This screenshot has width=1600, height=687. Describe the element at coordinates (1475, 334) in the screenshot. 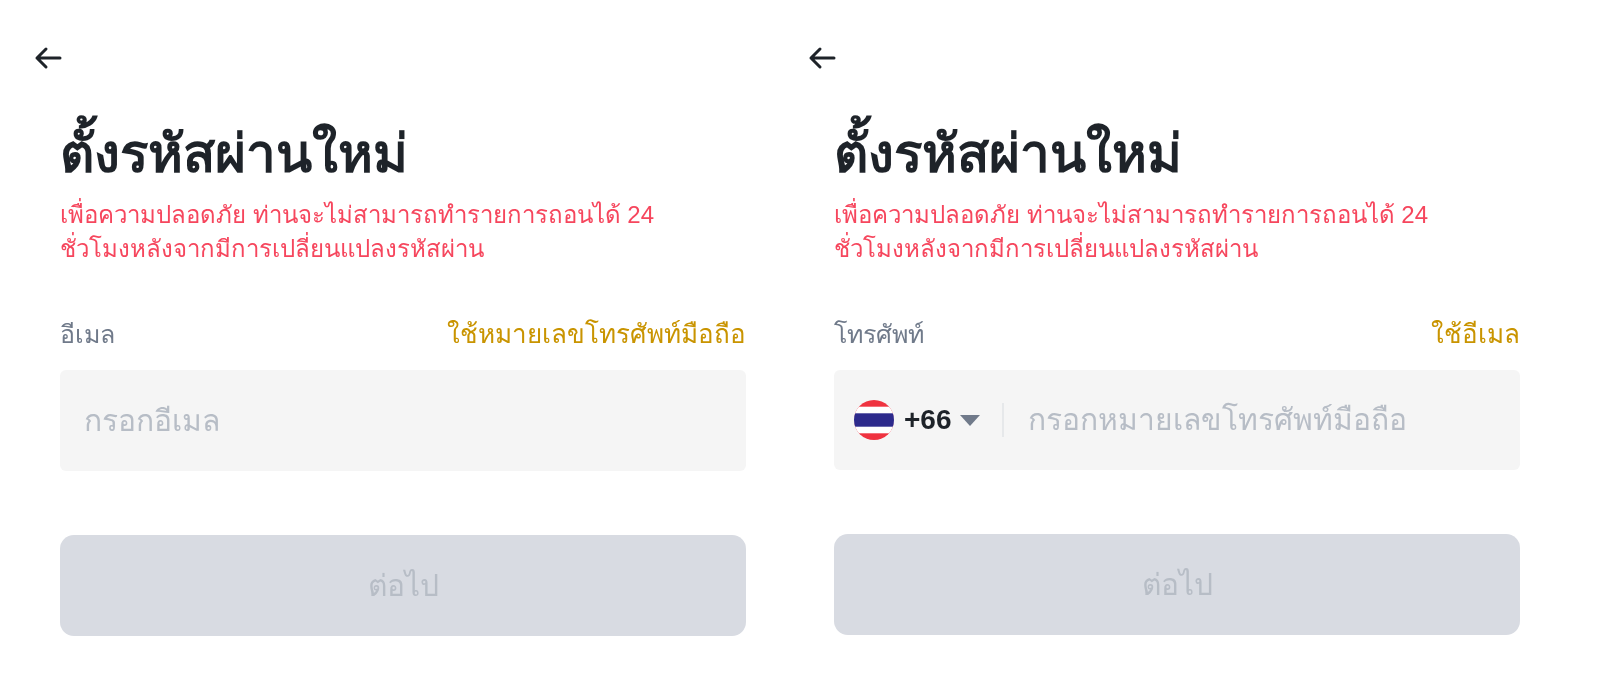

I see `switch-method-link: ใช้อีเมล` at that location.